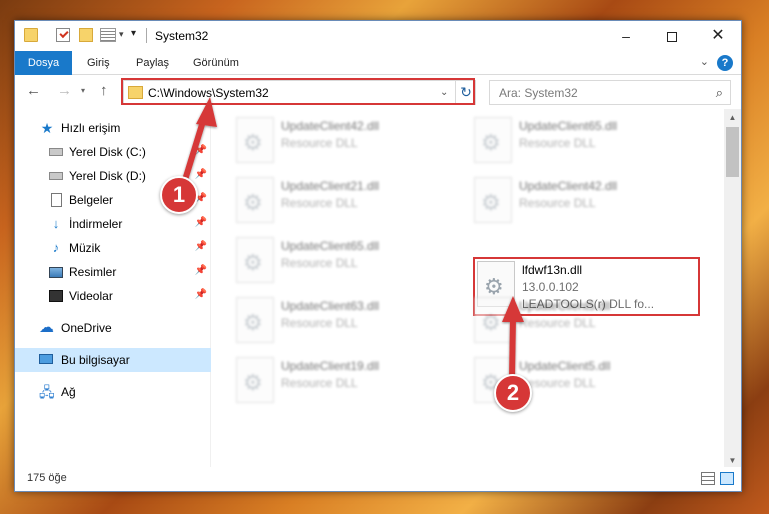 The image size is (769, 514). What do you see at coordinates (725, 63) in the screenshot?
I see `help-icon: ?` at bounding box center [725, 63].